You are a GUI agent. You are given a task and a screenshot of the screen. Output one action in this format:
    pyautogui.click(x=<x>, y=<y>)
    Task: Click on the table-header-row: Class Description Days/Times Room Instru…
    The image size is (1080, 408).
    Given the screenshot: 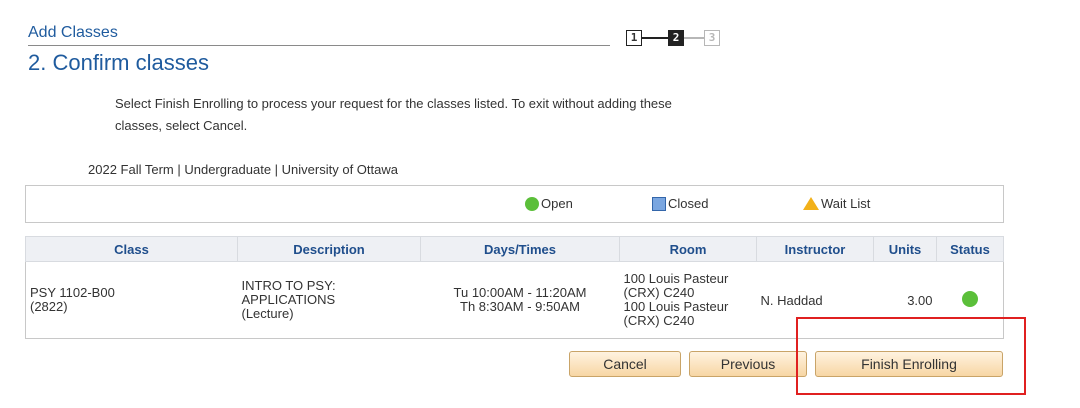 What is the action you would take?
    pyautogui.click(x=514, y=249)
    